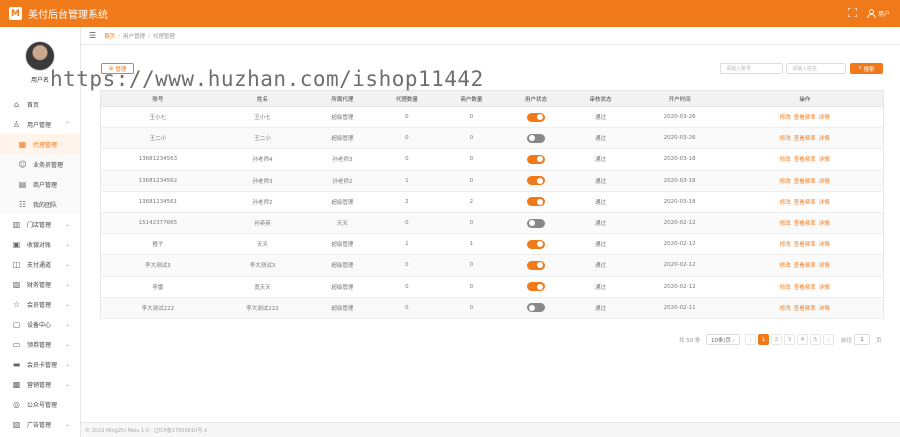 The width and height of the screenshot is (900, 437). What do you see at coordinates (789, 339) in the screenshot?
I see `page-button: 3` at bounding box center [789, 339].